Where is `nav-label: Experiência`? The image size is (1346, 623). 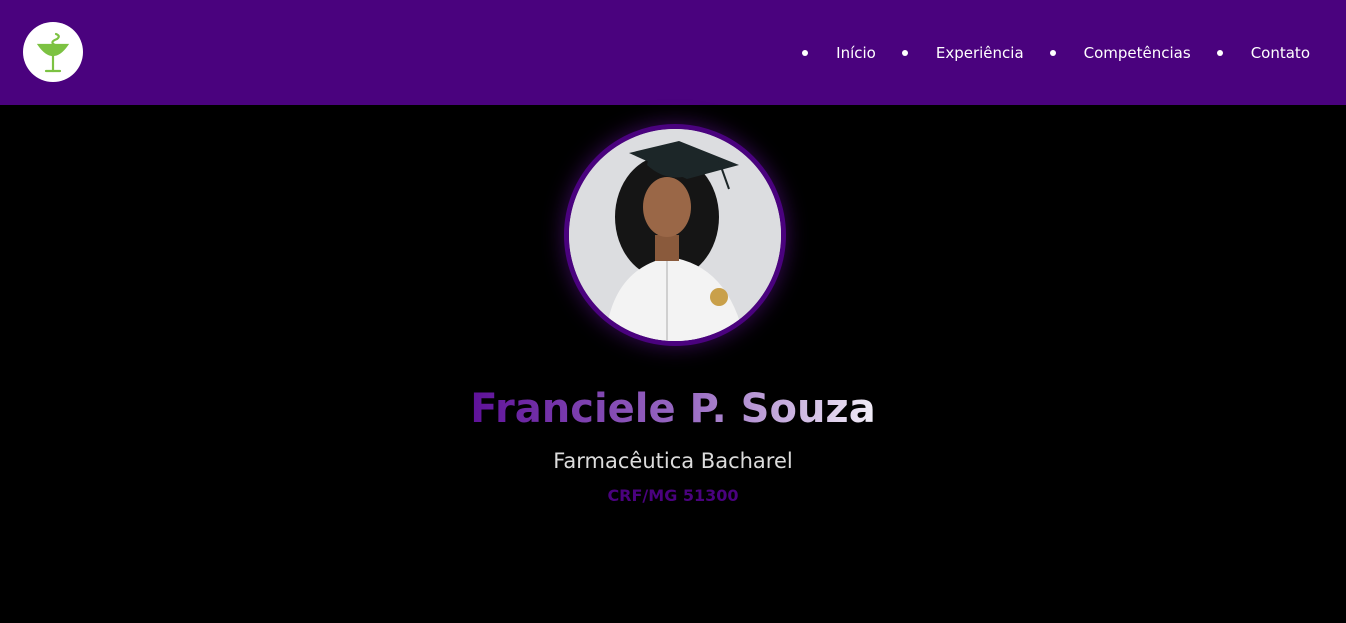 nav-label: Experiência is located at coordinates (980, 53).